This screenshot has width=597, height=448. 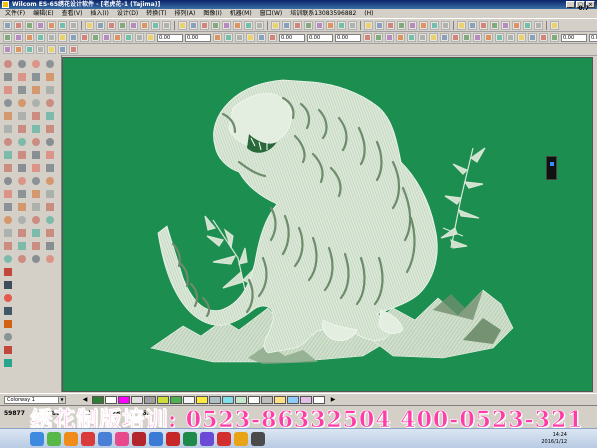 I want to click on menu-training-contact: 培训联系13083596882, so click(x=323, y=13).